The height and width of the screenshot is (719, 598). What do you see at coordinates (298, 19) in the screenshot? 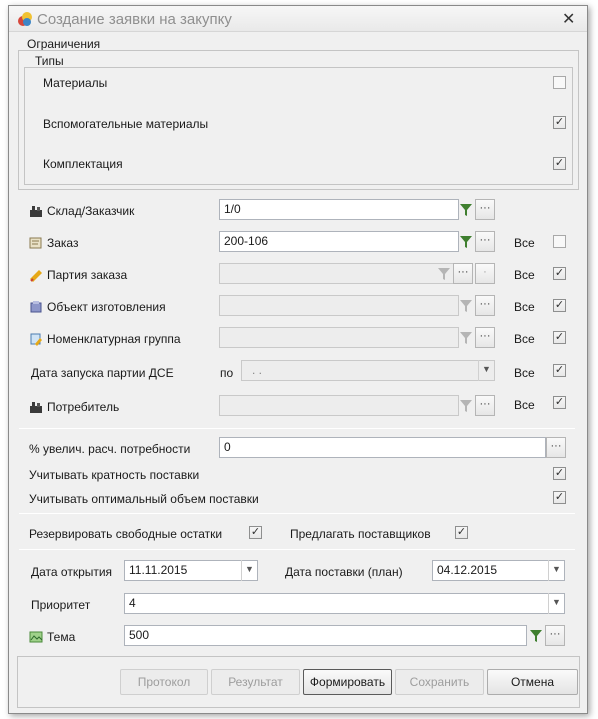
I see `title-bar: Создание заявки на закупку ✕` at bounding box center [298, 19].